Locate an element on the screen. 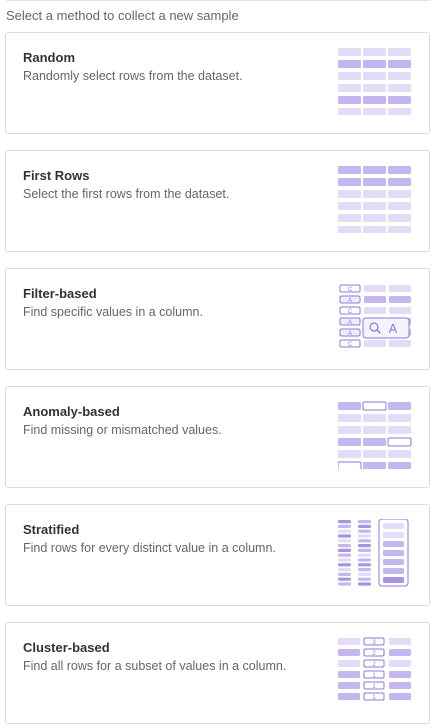 This screenshot has width=440, height=727. random-sample-icon is located at coordinates (375, 81).